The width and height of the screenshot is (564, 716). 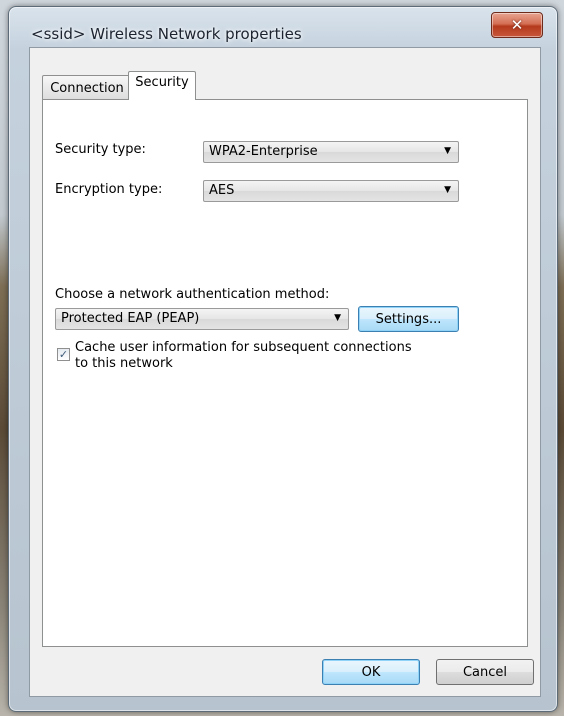 I want to click on close-button: ✕, so click(x=517, y=25).